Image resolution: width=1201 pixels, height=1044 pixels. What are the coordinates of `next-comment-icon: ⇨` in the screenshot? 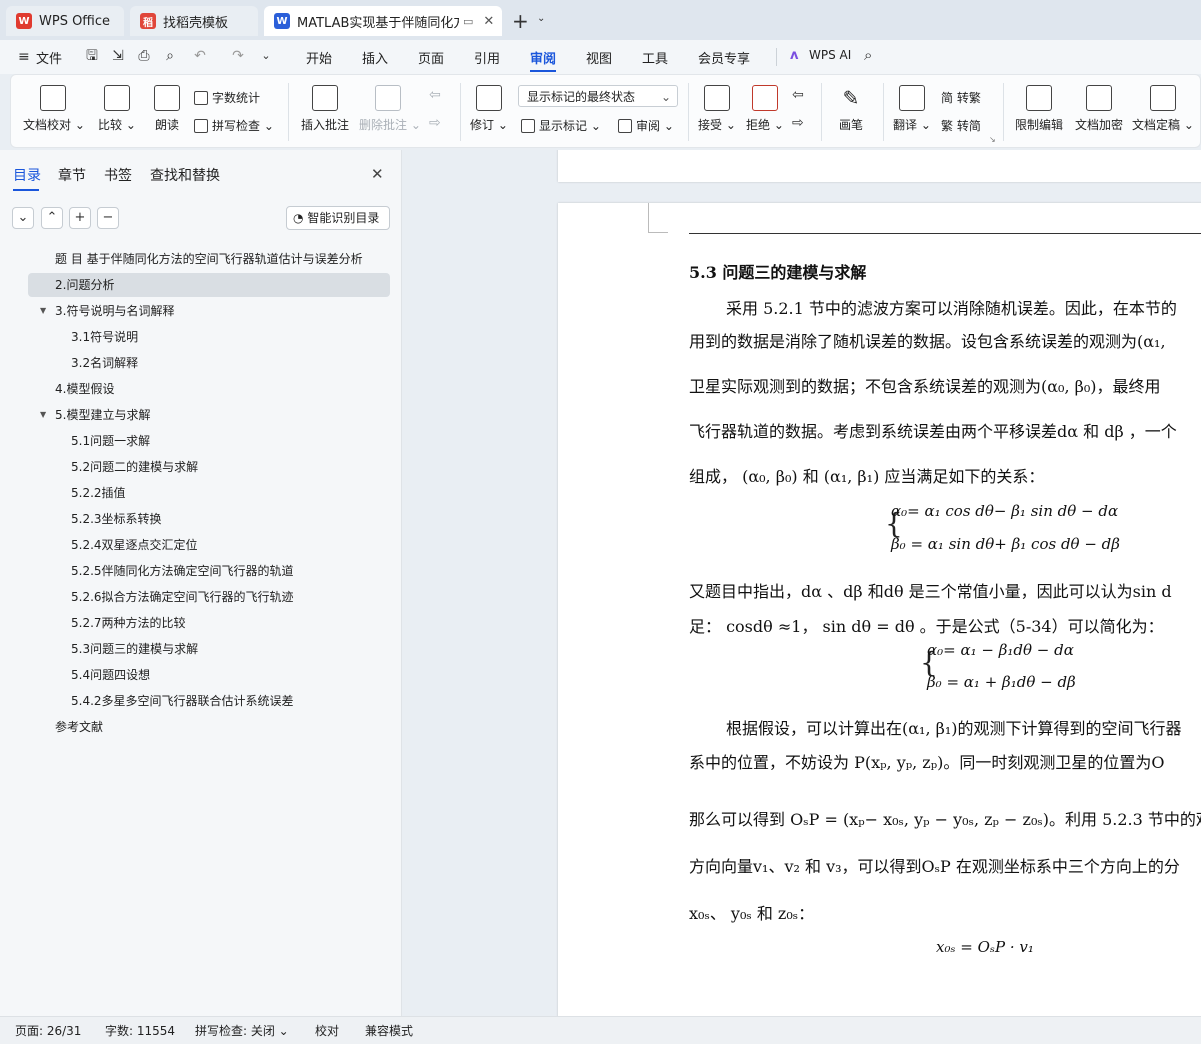 It's located at (435, 123).